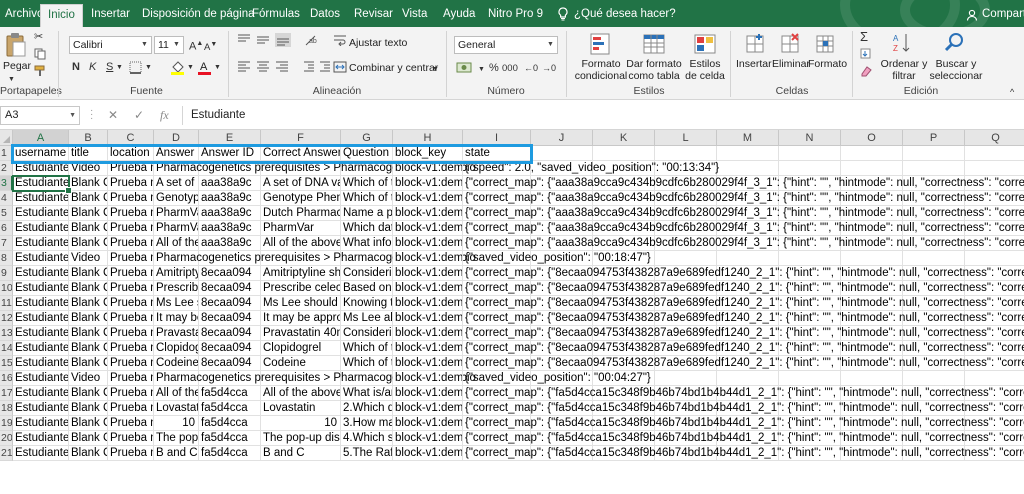 The width and height of the screenshot is (1024, 494). Describe the element at coordinates (510, 69) in the screenshot. I see `thousands-button: 000` at that location.